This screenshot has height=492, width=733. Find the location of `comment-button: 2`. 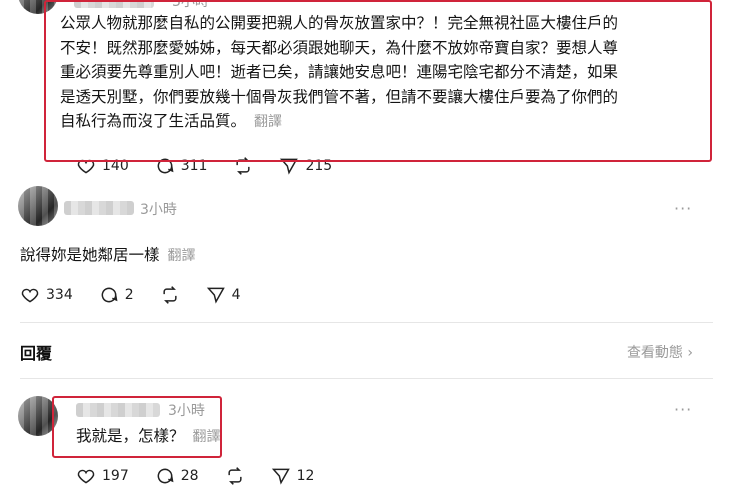

comment-button: 2 is located at coordinates (116, 295).